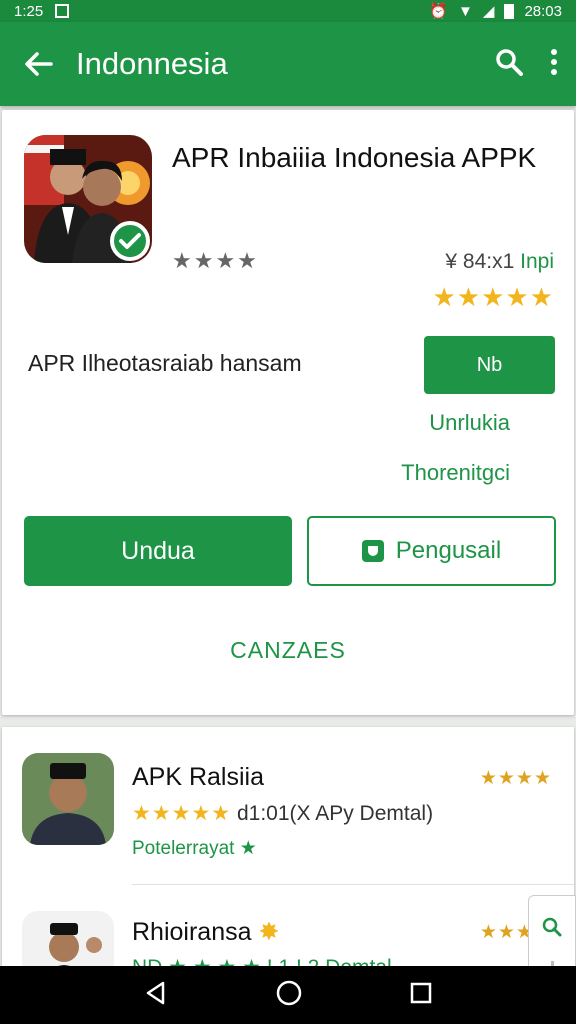 The width and height of the screenshot is (576, 1024). I want to click on signal-icon: ◢, so click(488, 11).